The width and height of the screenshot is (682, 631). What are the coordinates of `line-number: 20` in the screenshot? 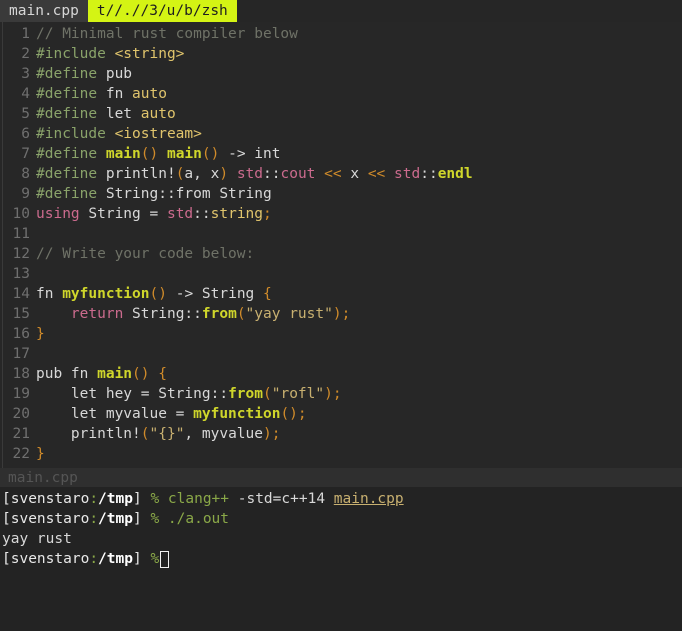 It's located at (21, 414).